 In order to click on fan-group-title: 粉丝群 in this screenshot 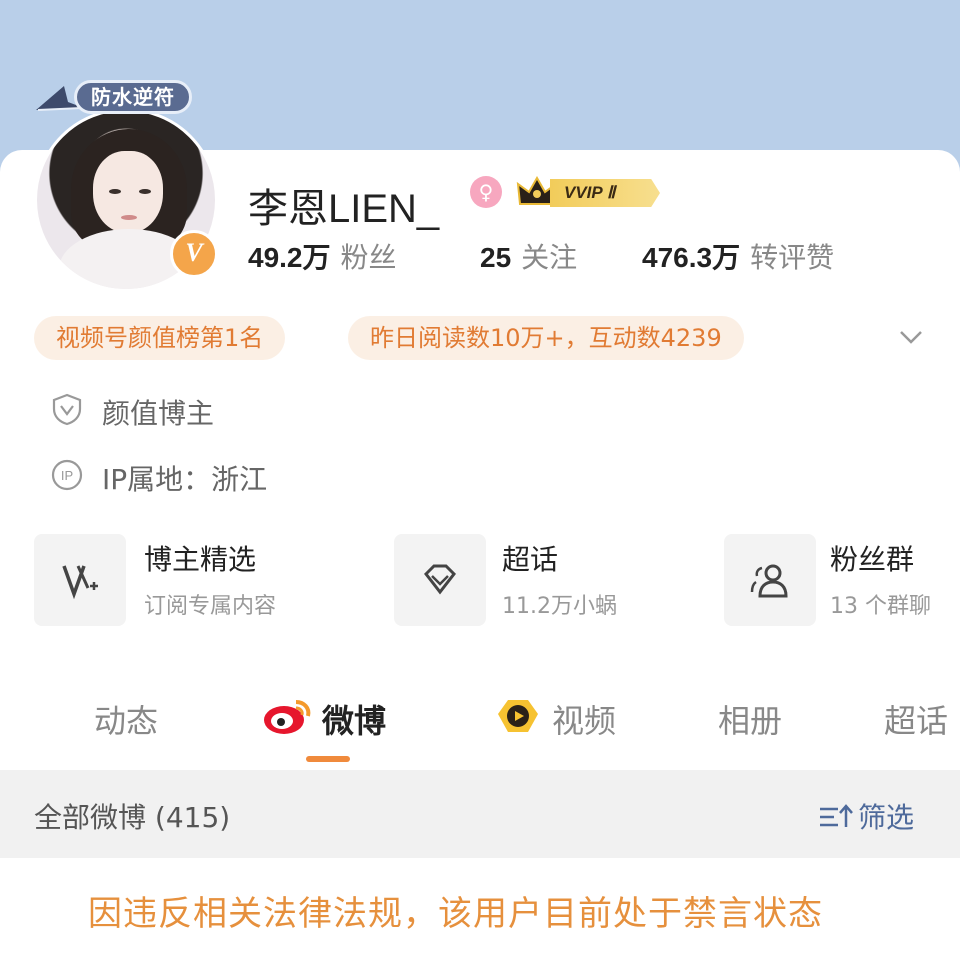, I will do `click(872, 558)`.